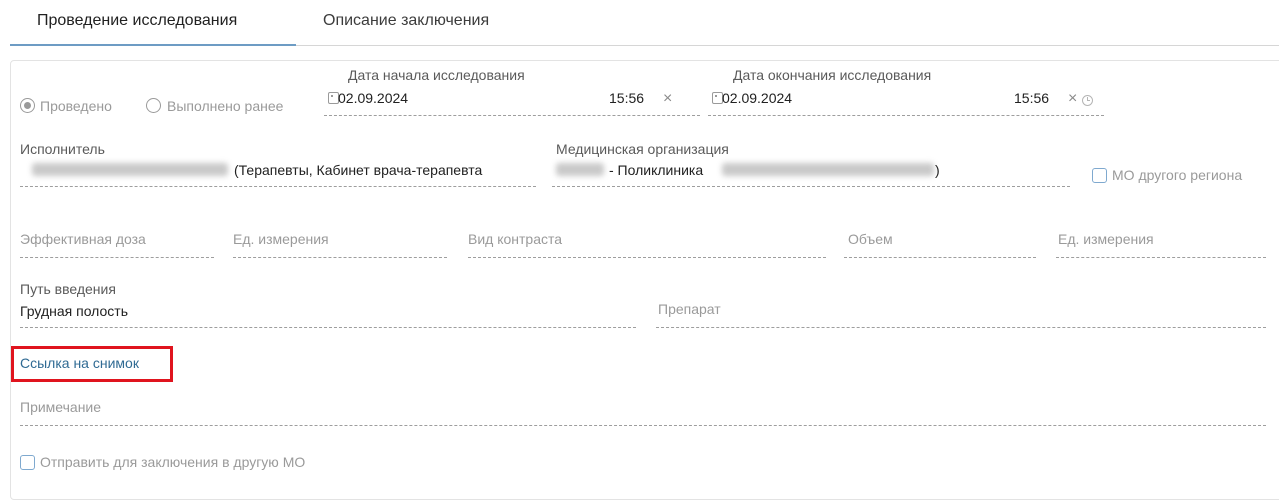  I want to click on send-other-mo-checkbox, so click(27, 462).